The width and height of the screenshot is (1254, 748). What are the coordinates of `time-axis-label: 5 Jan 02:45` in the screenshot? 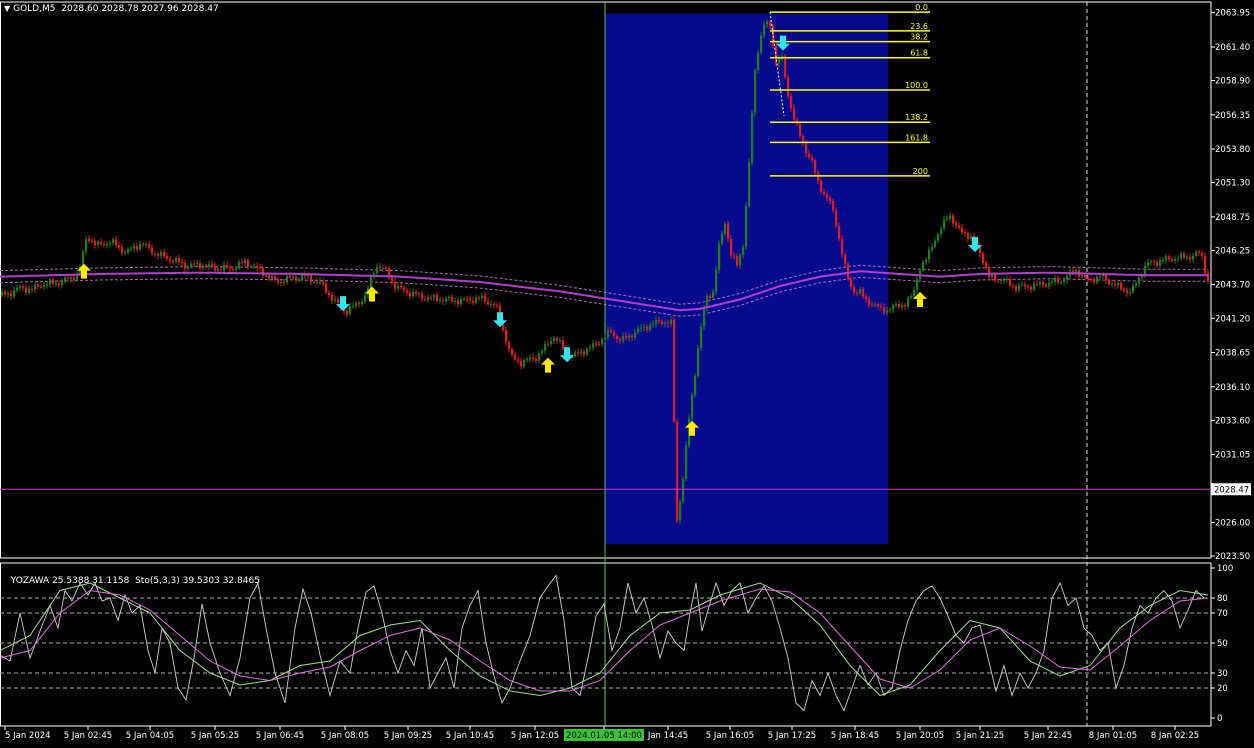 It's located at (88, 736).